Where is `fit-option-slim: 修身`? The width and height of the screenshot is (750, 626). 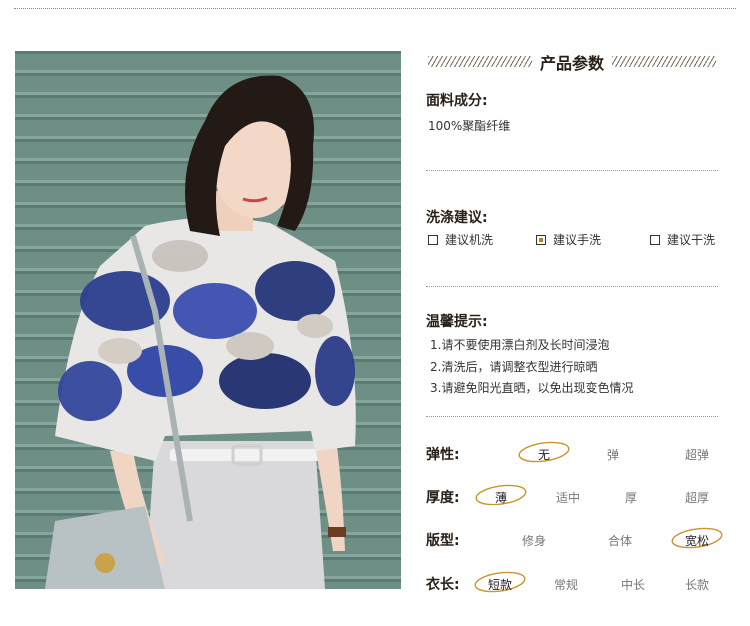 fit-option-slim: 修身 is located at coordinates (534, 540).